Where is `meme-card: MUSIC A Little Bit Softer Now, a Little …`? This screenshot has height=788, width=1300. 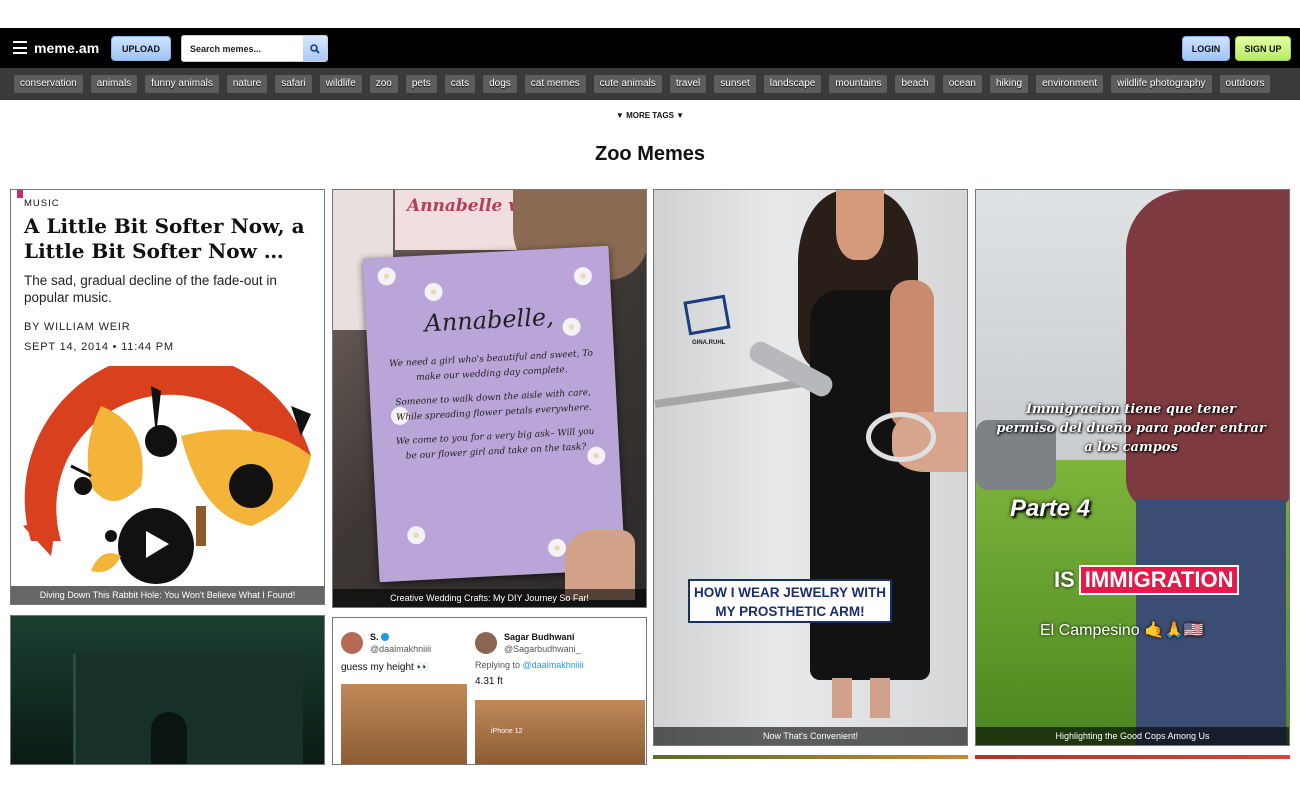
meme-card: MUSIC A Little Bit Softer Now, a Little … is located at coordinates (167, 397).